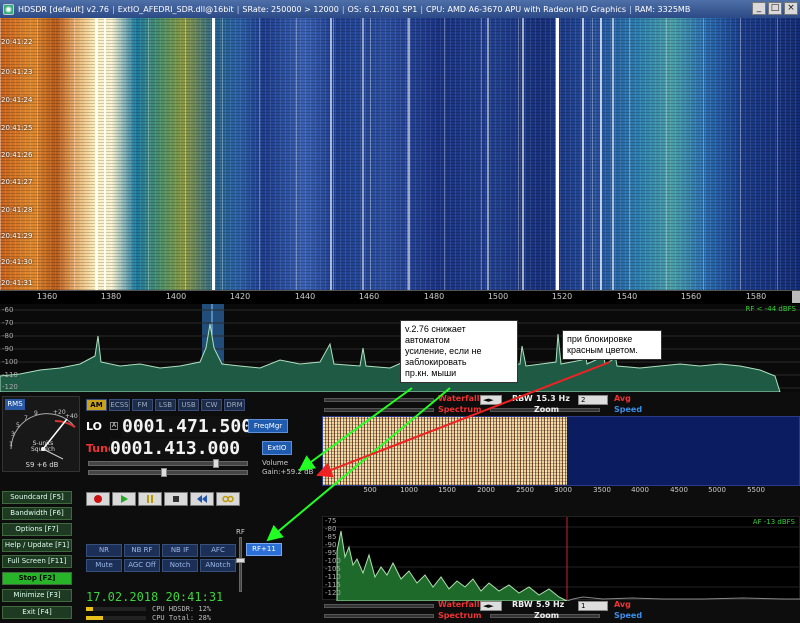  Describe the element at coordinates (17, 100) in the screenshot. I see `time-label: 20:41:24` at that location.